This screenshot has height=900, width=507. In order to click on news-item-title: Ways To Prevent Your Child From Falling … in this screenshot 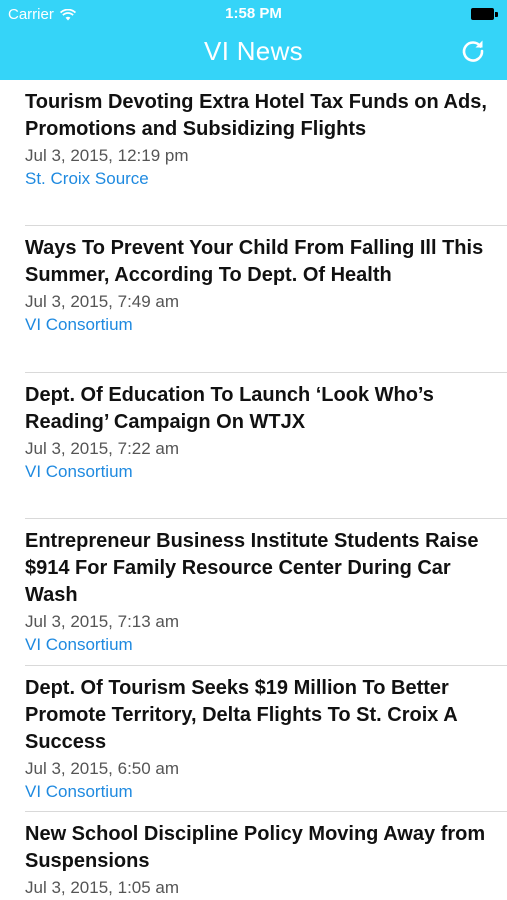, I will do `click(254, 261)`.